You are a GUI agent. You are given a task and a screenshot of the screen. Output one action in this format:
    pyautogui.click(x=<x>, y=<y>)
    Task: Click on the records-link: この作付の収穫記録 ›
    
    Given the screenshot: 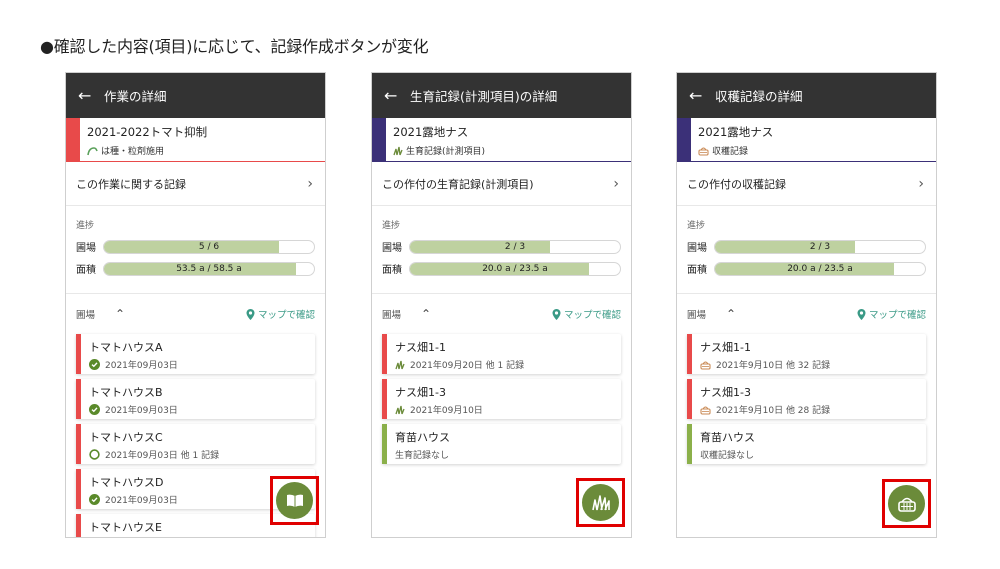 What is the action you would take?
    pyautogui.click(x=806, y=184)
    